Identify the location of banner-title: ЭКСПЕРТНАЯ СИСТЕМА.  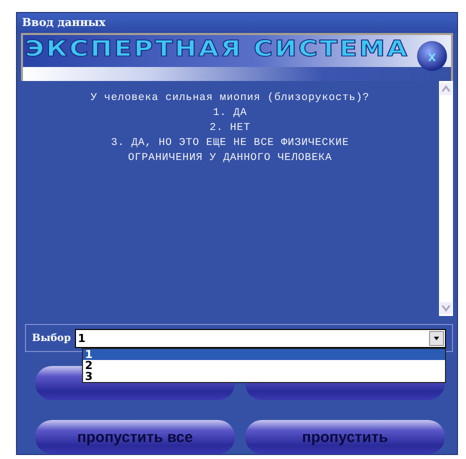
(217, 49).